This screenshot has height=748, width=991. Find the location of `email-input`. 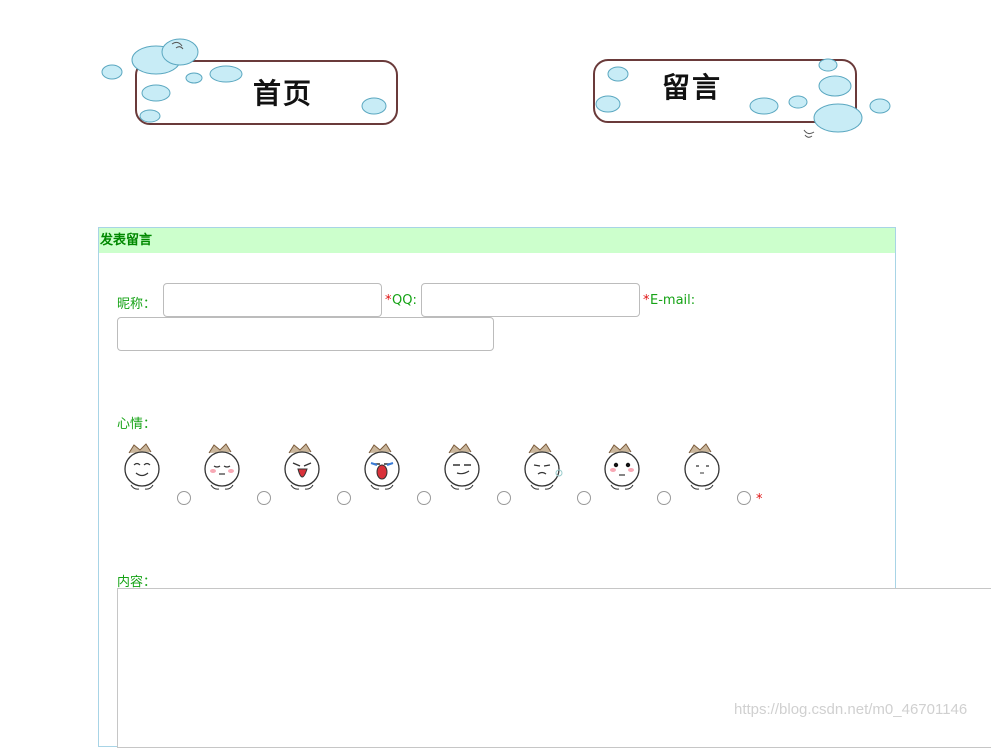

email-input is located at coordinates (305, 334).